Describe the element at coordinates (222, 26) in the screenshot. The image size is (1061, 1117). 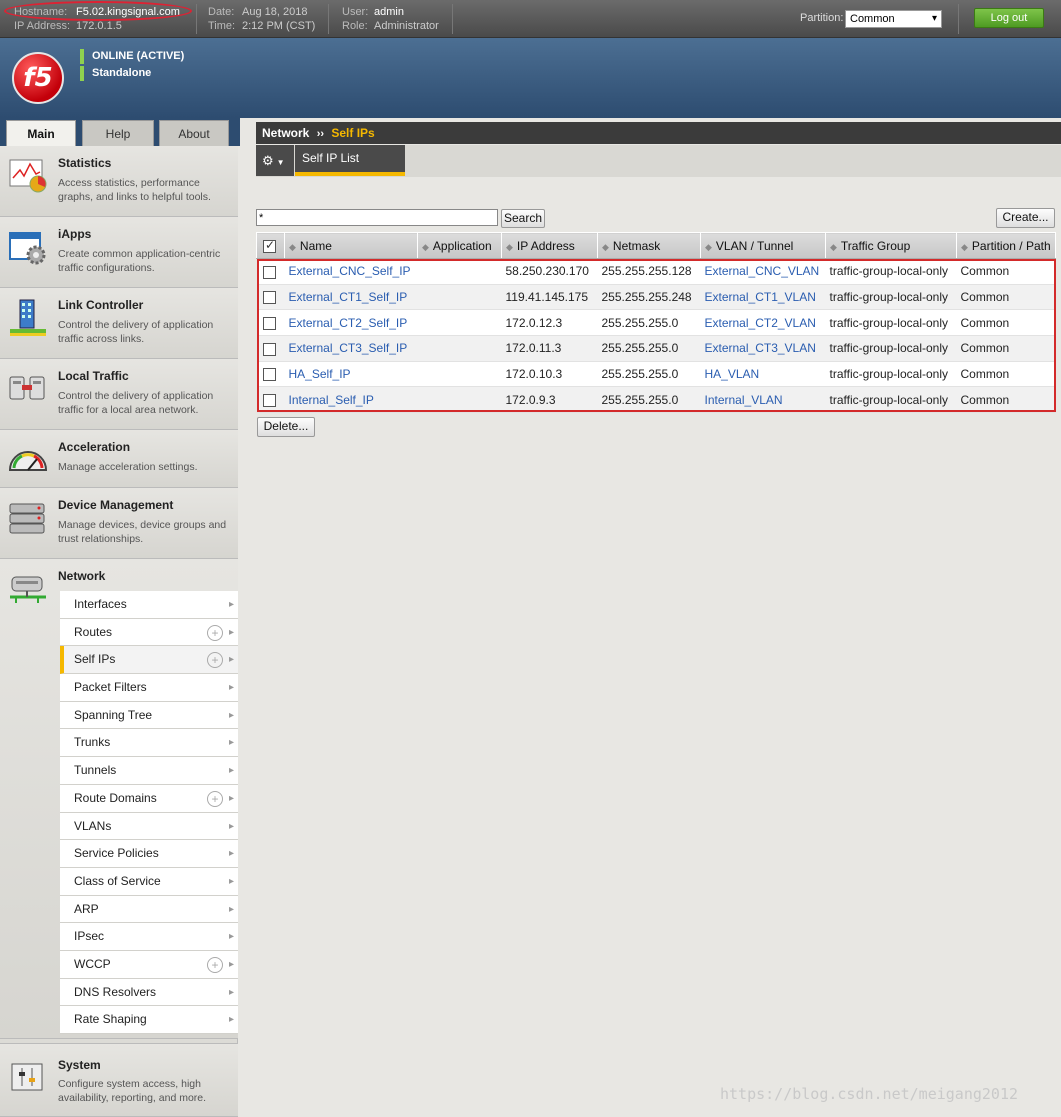
I see `time-label: Time:` at that location.